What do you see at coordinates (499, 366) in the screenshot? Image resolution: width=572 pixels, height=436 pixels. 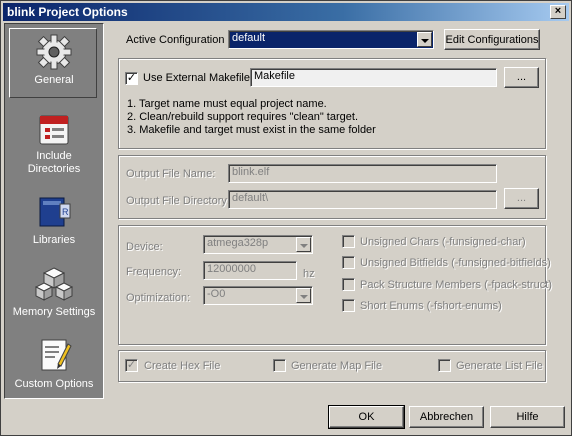 I see `generate-list-file-label: Generate List File` at bounding box center [499, 366].